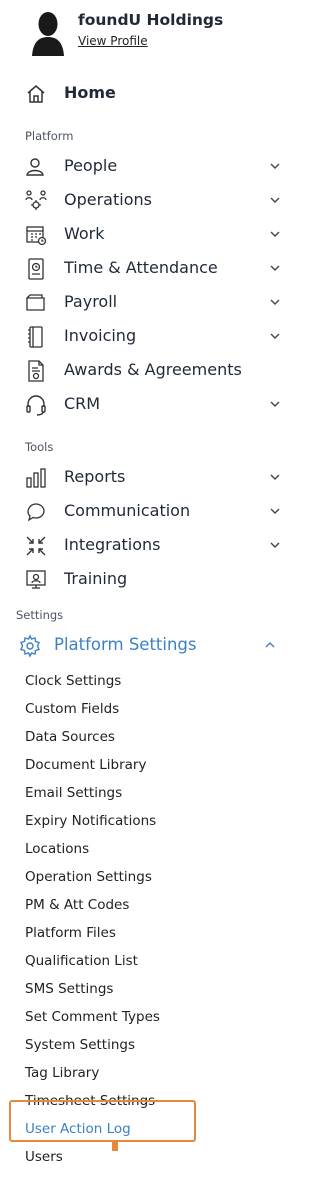  Describe the element at coordinates (36, 512) in the screenshot. I see `chat-icon` at that location.